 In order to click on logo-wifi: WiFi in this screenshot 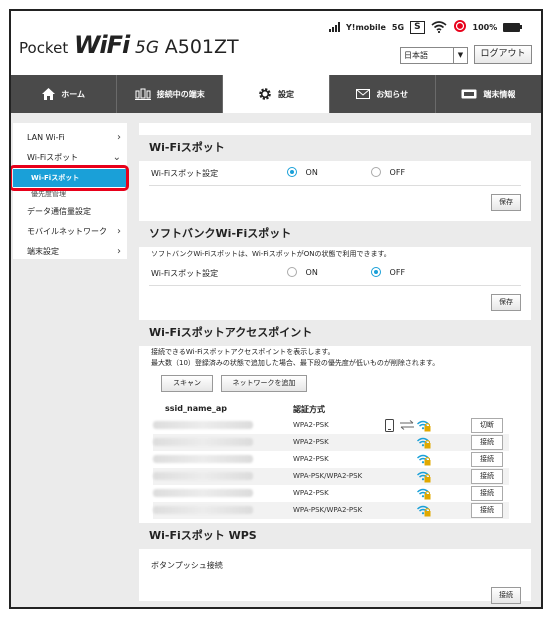, I will do `click(101, 45)`.